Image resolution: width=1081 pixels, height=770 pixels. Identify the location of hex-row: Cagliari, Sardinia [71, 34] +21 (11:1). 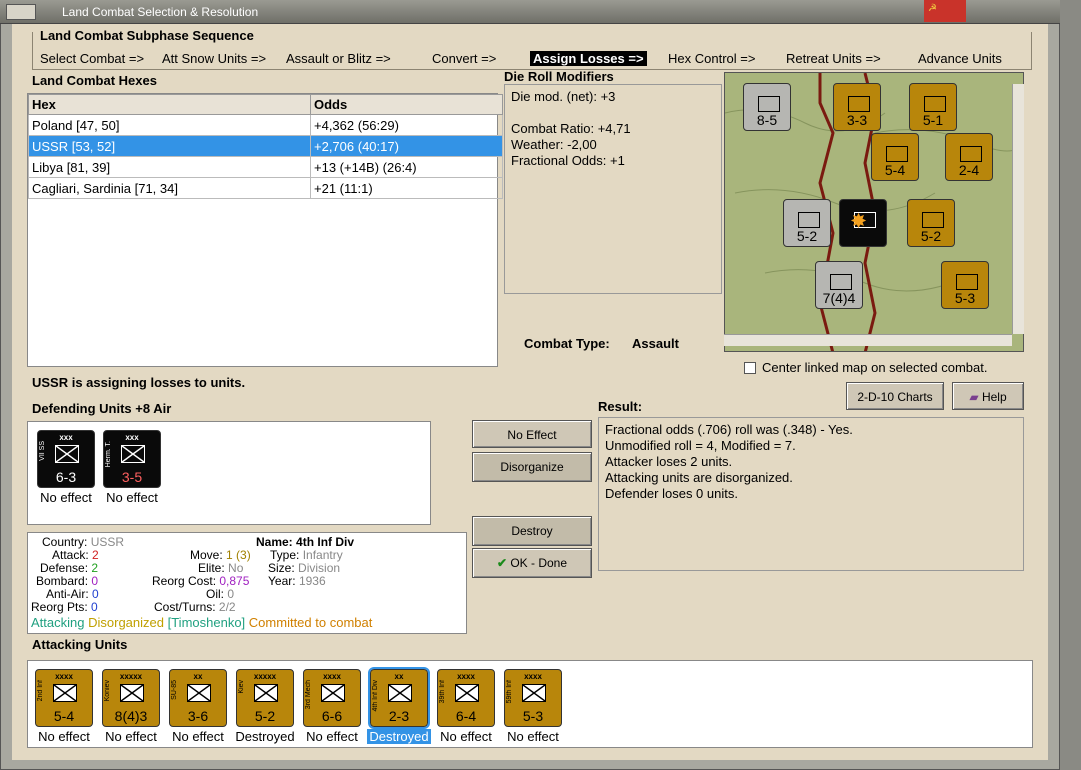
(265, 188).